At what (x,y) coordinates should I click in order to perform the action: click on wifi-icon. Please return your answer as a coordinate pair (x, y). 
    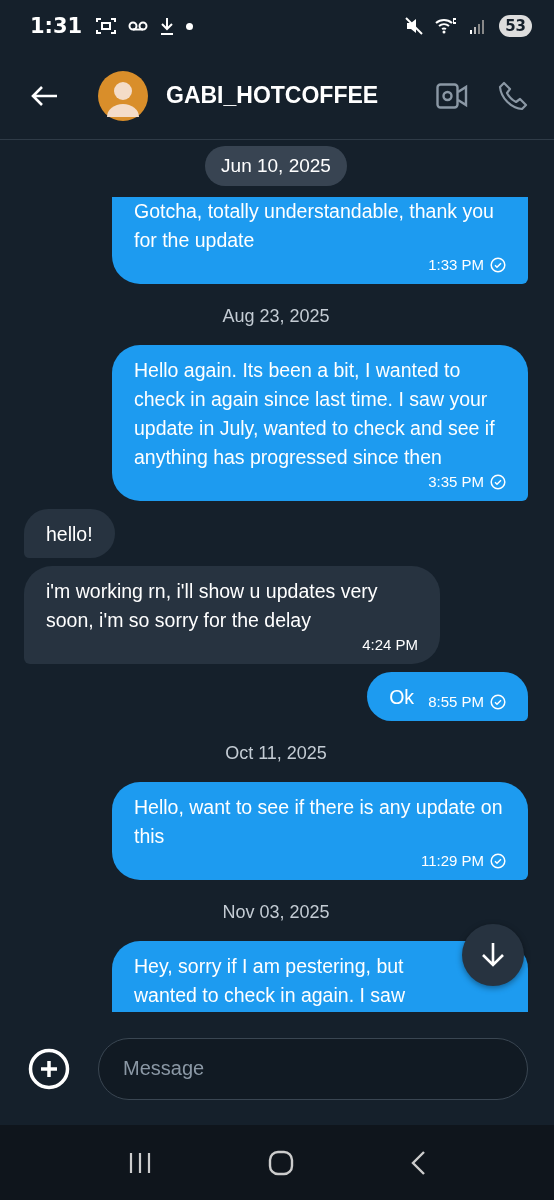
    Looking at the image, I should click on (446, 26).